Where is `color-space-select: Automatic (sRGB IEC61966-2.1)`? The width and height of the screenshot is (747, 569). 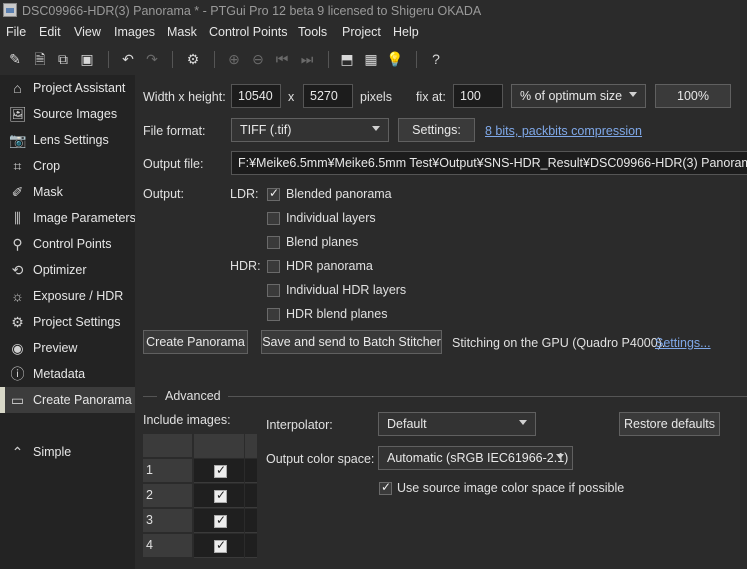
color-space-select: Automatic (sRGB IEC61966-2.1) is located at coordinates (475, 458).